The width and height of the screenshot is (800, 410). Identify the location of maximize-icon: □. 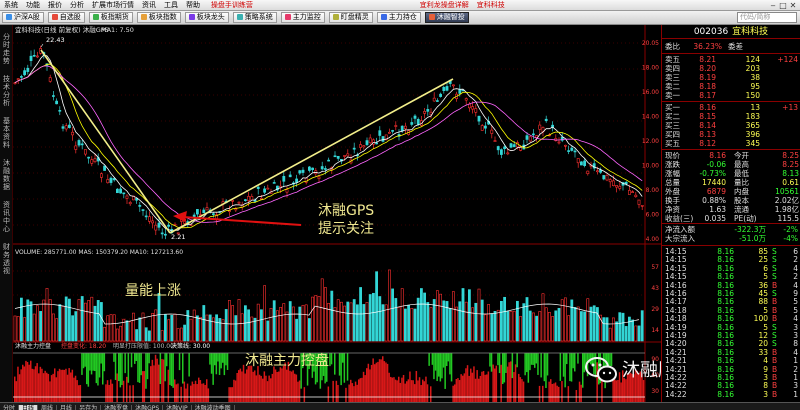
(783, 5).